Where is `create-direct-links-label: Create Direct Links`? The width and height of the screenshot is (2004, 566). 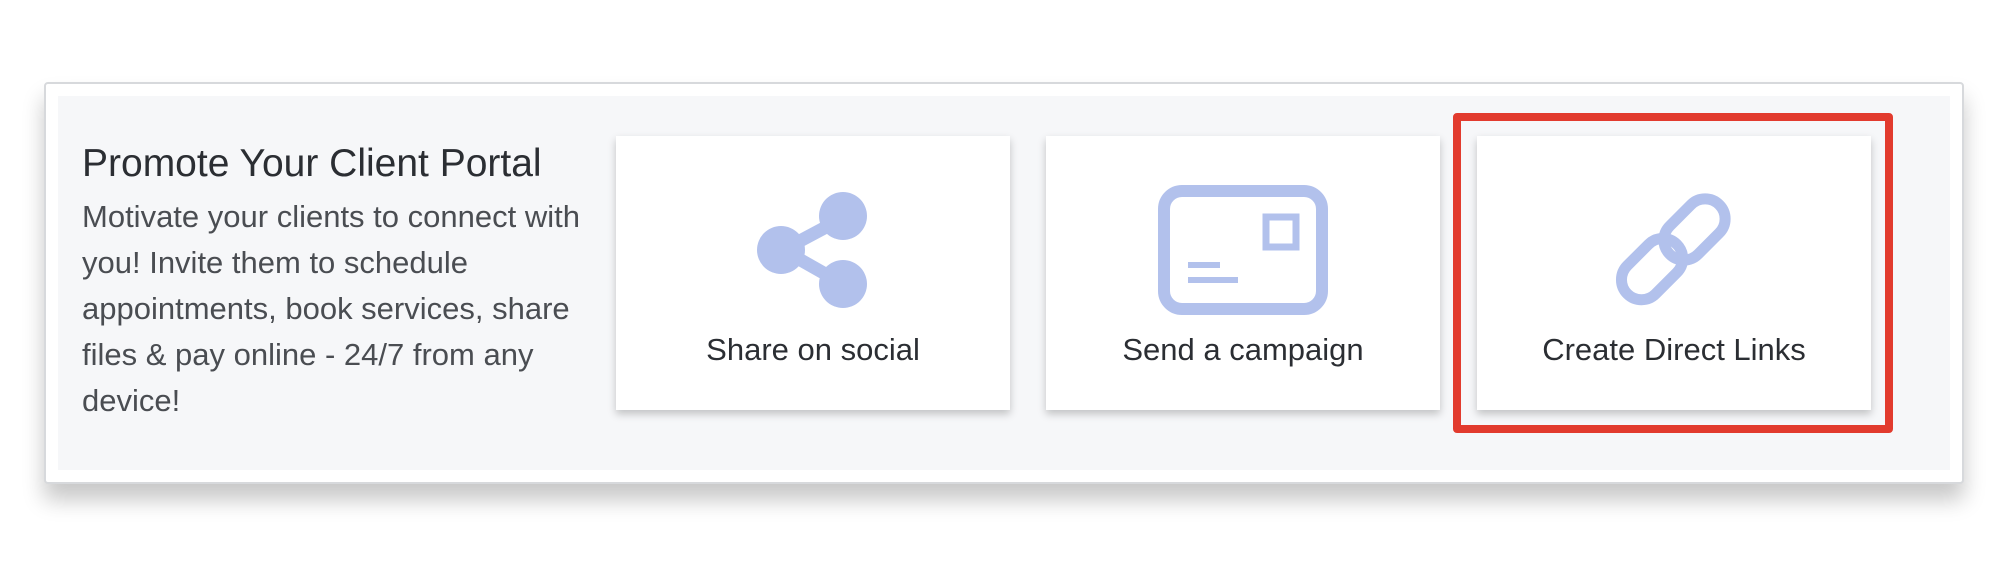
create-direct-links-label: Create Direct Links is located at coordinates (1674, 349).